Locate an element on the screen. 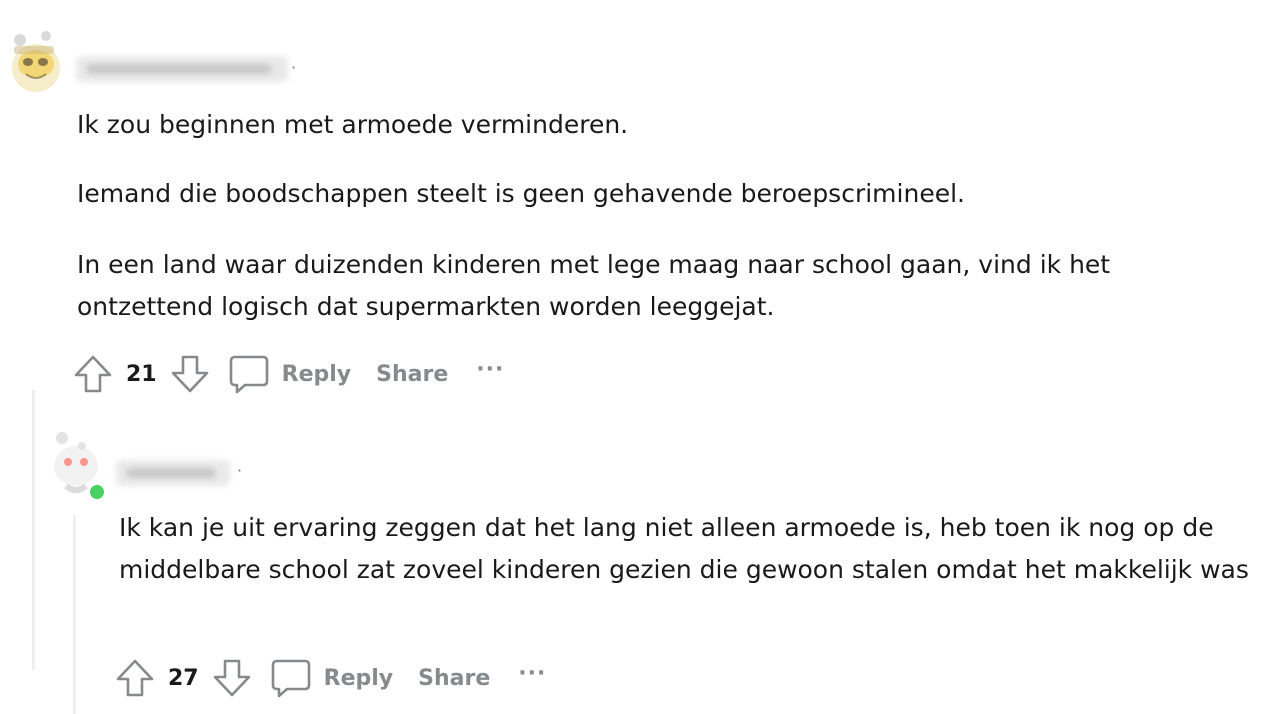 The image size is (1284, 714). upvote-button is located at coordinates (135, 678).